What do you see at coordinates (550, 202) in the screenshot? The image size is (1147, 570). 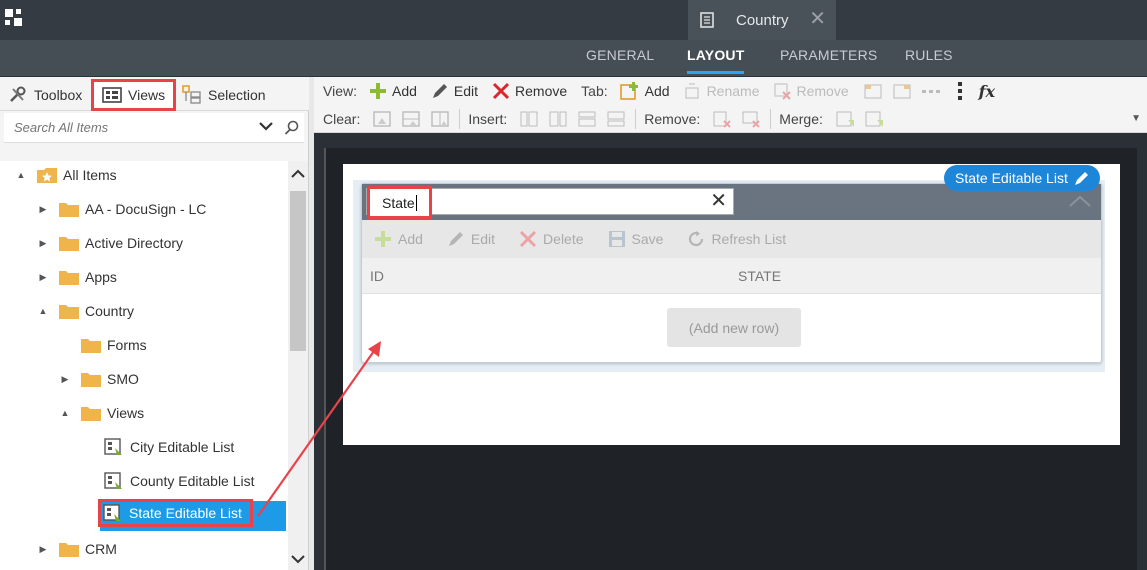 I see `view-title-input: State ✕` at bounding box center [550, 202].